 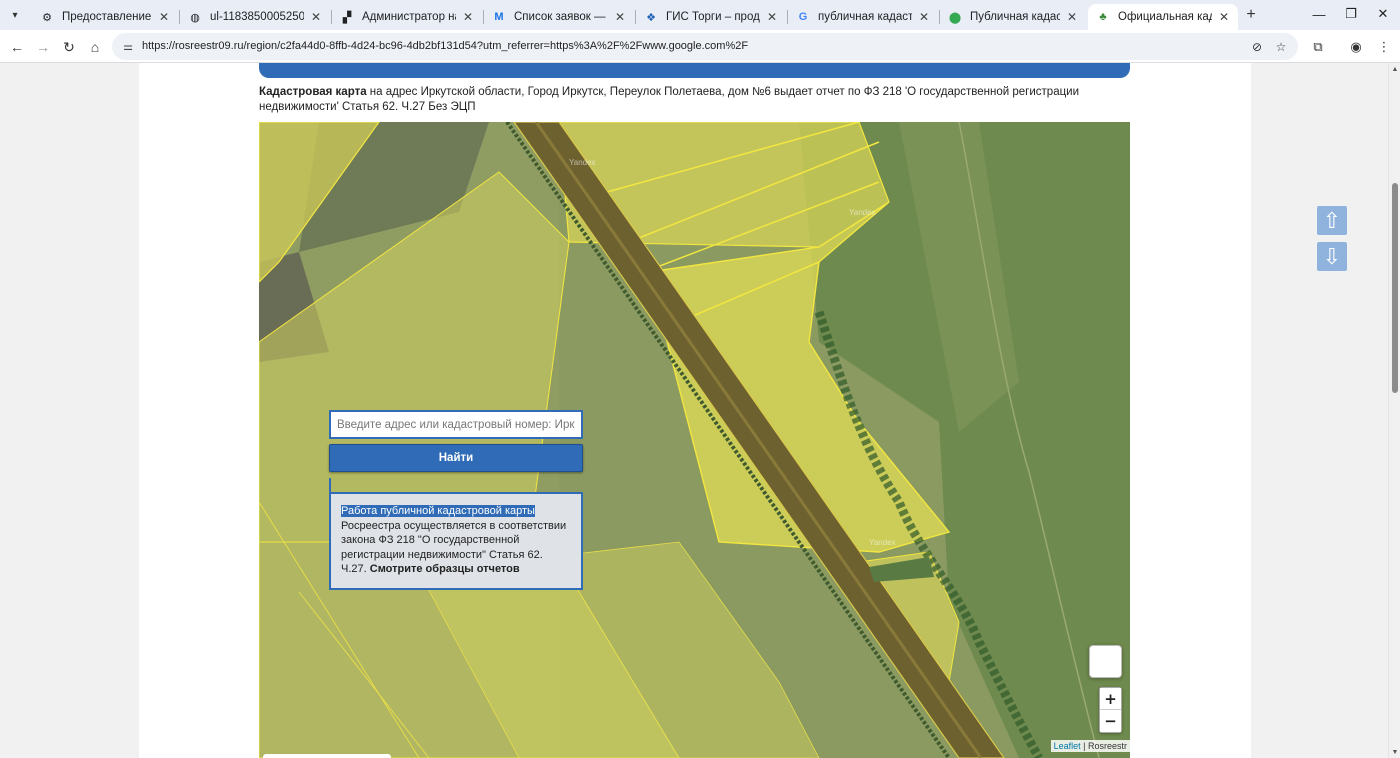 What do you see at coordinates (1107, 746) in the screenshot?
I see `attribution-text: Rosreestr` at bounding box center [1107, 746].